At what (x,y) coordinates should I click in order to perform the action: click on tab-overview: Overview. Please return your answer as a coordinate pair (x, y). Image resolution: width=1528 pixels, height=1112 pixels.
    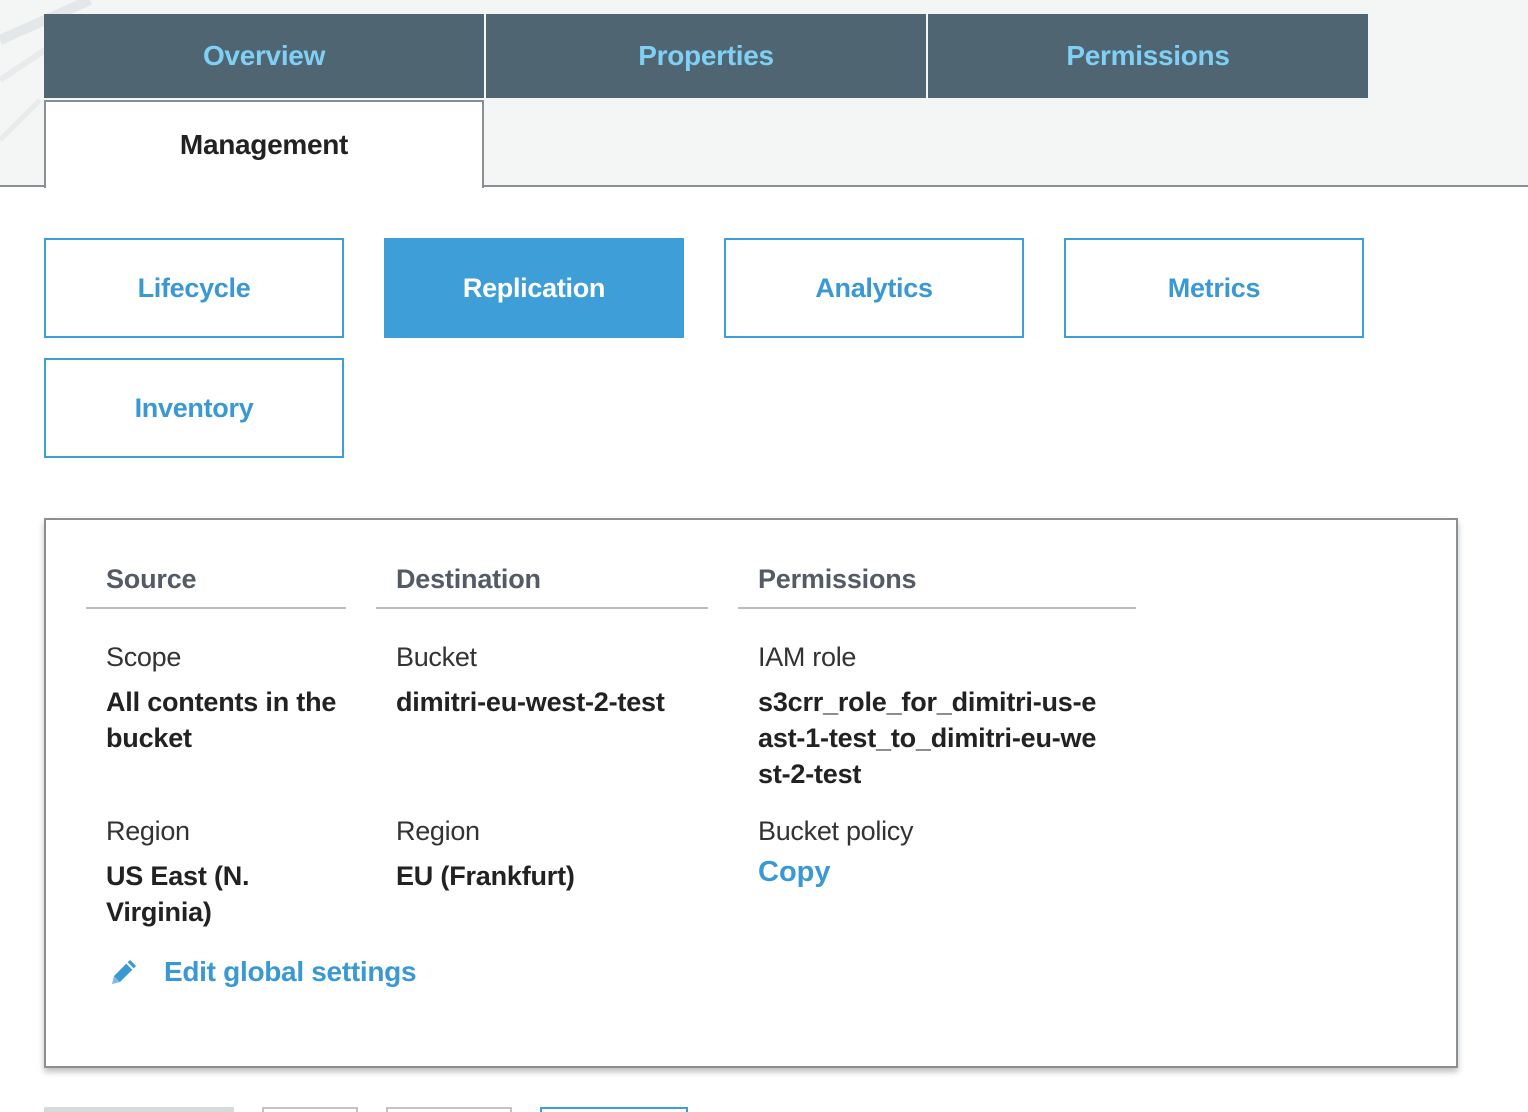
    Looking at the image, I should click on (264, 56).